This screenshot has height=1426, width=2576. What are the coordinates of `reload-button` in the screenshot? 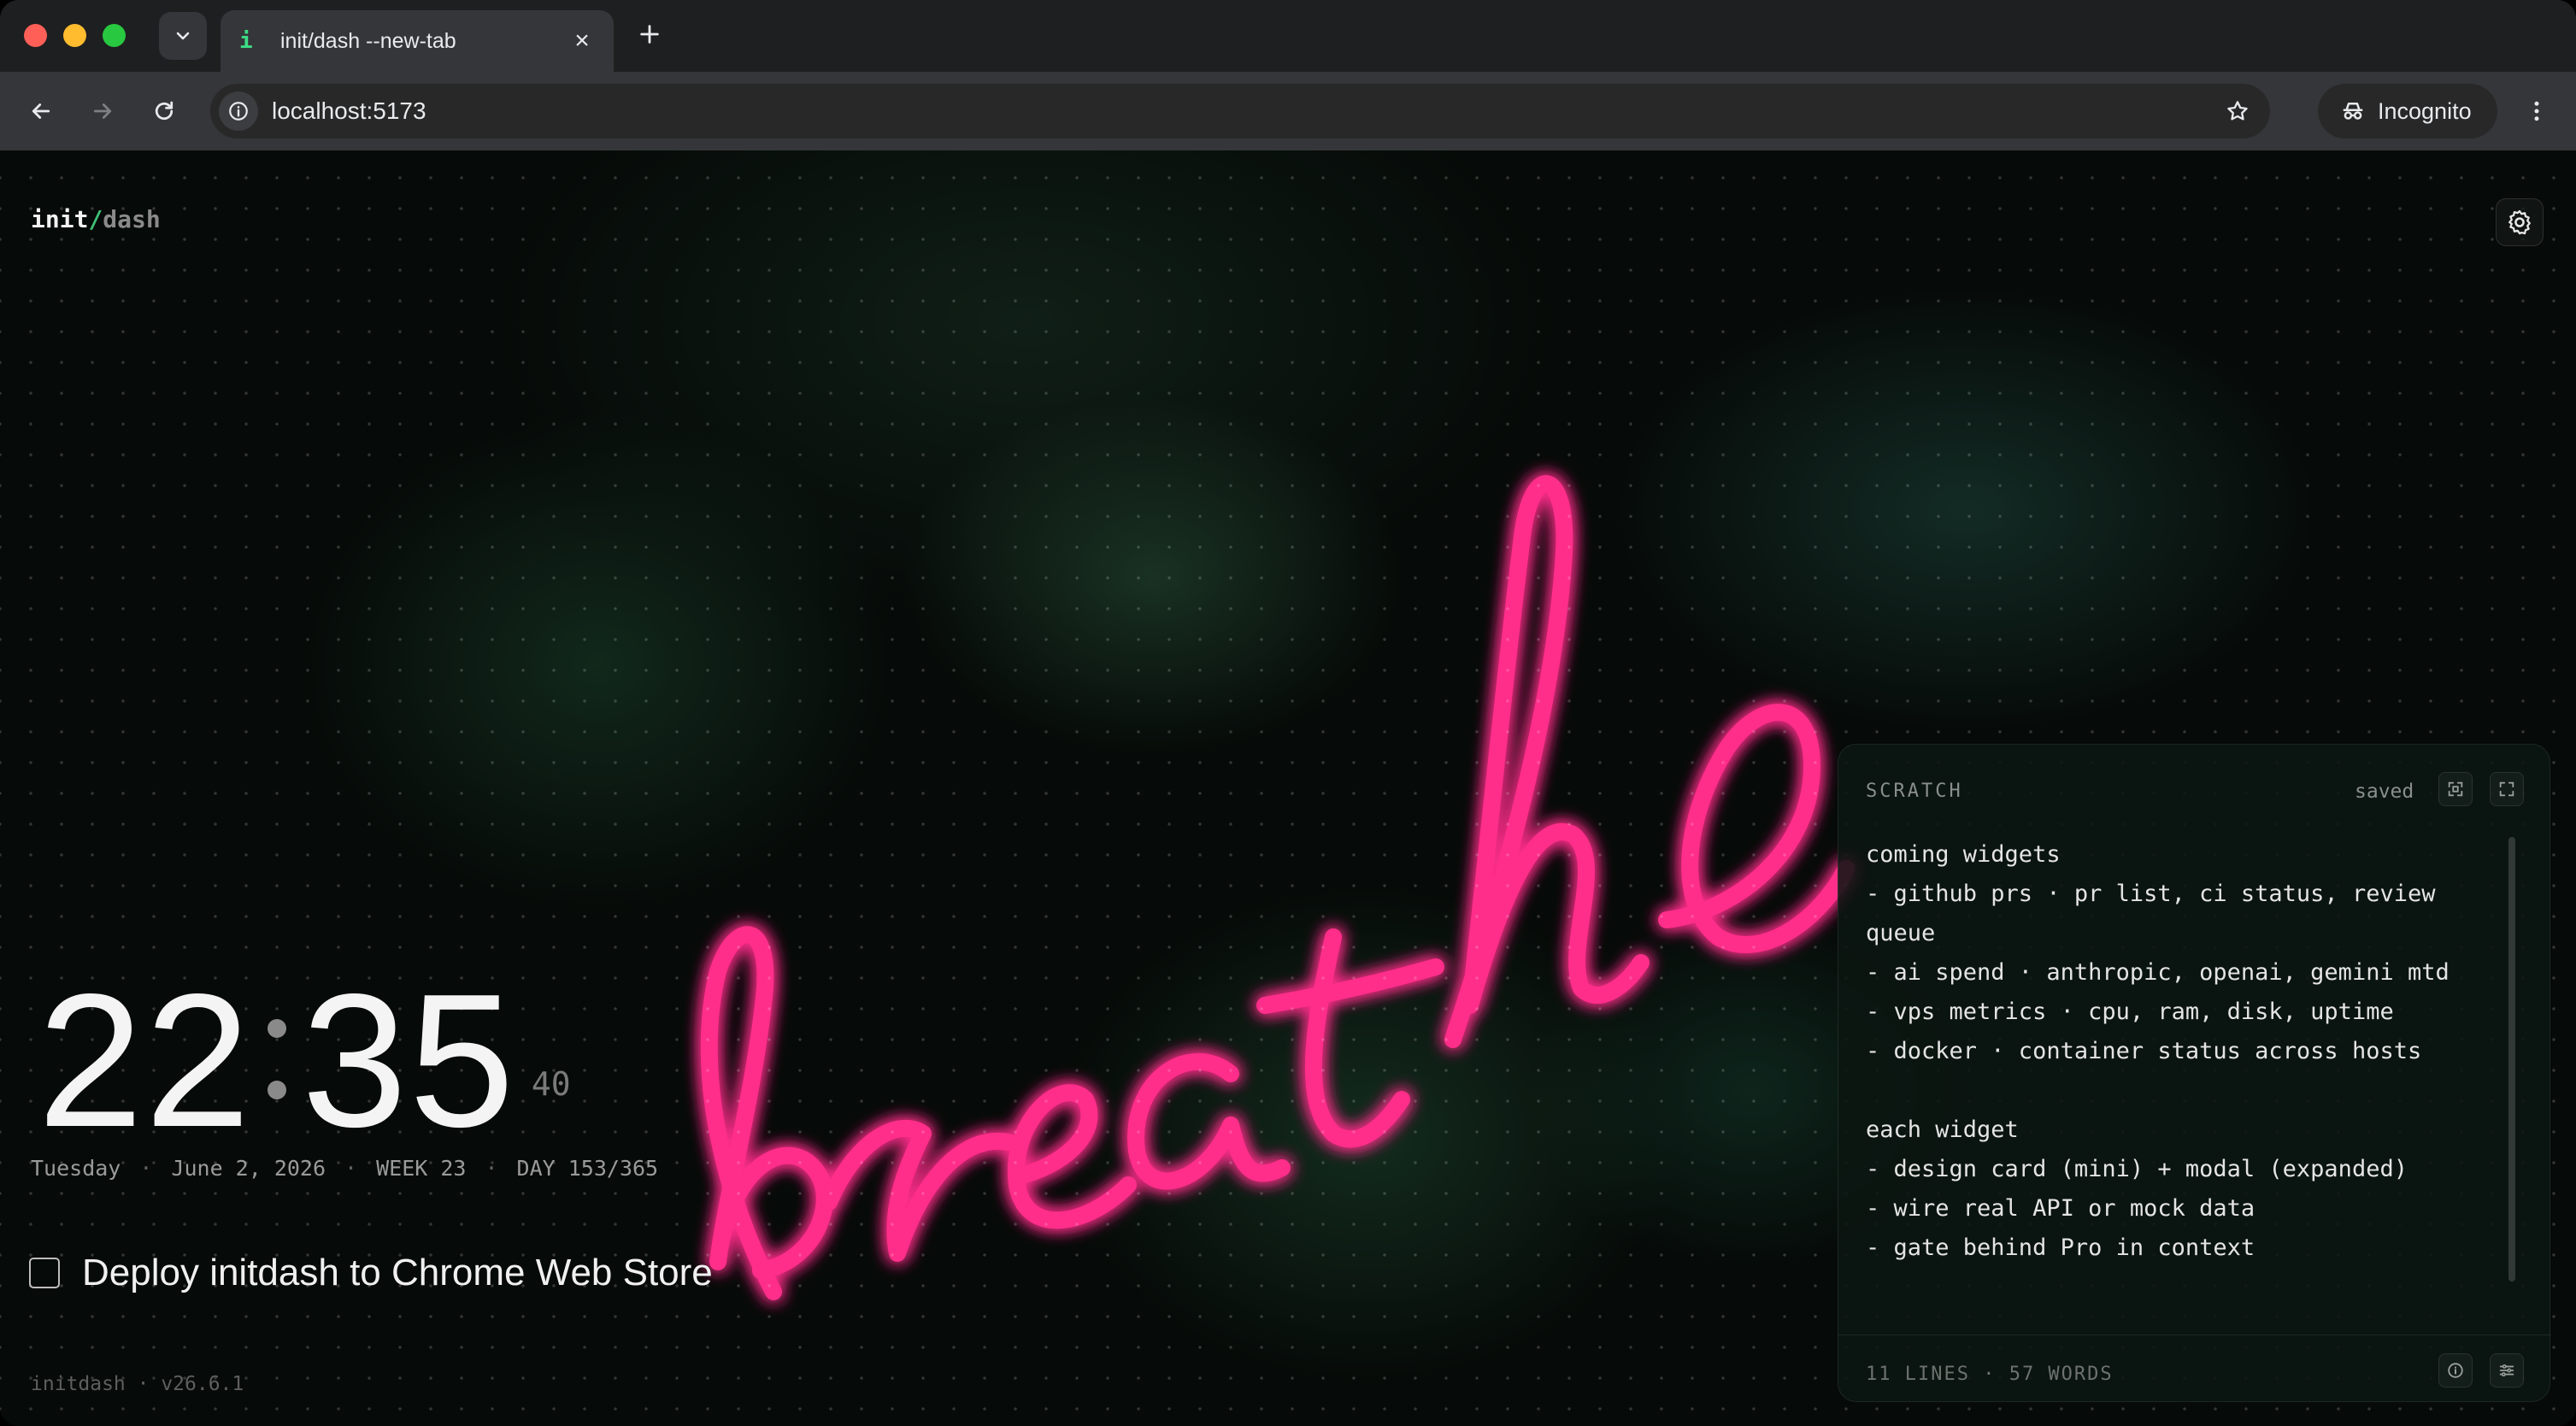 It's located at (164, 112).